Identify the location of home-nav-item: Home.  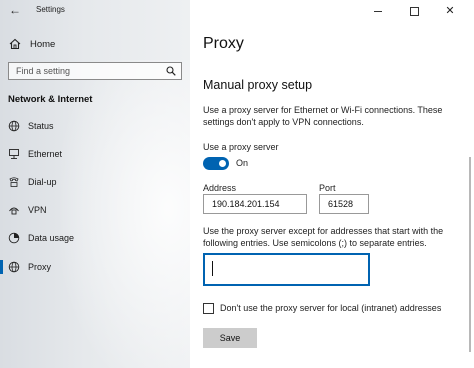
(31, 44).